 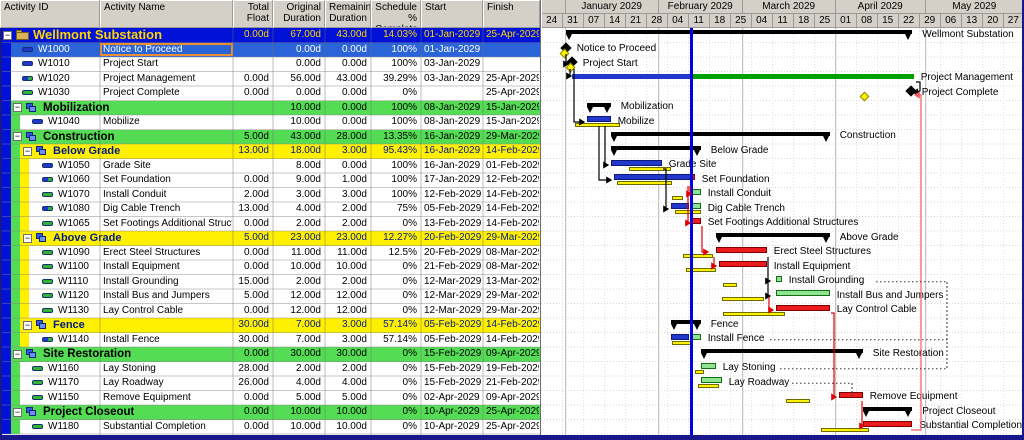 What do you see at coordinates (253, 14) in the screenshot?
I see `column-header-tf: Total Float` at bounding box center [253, 14].